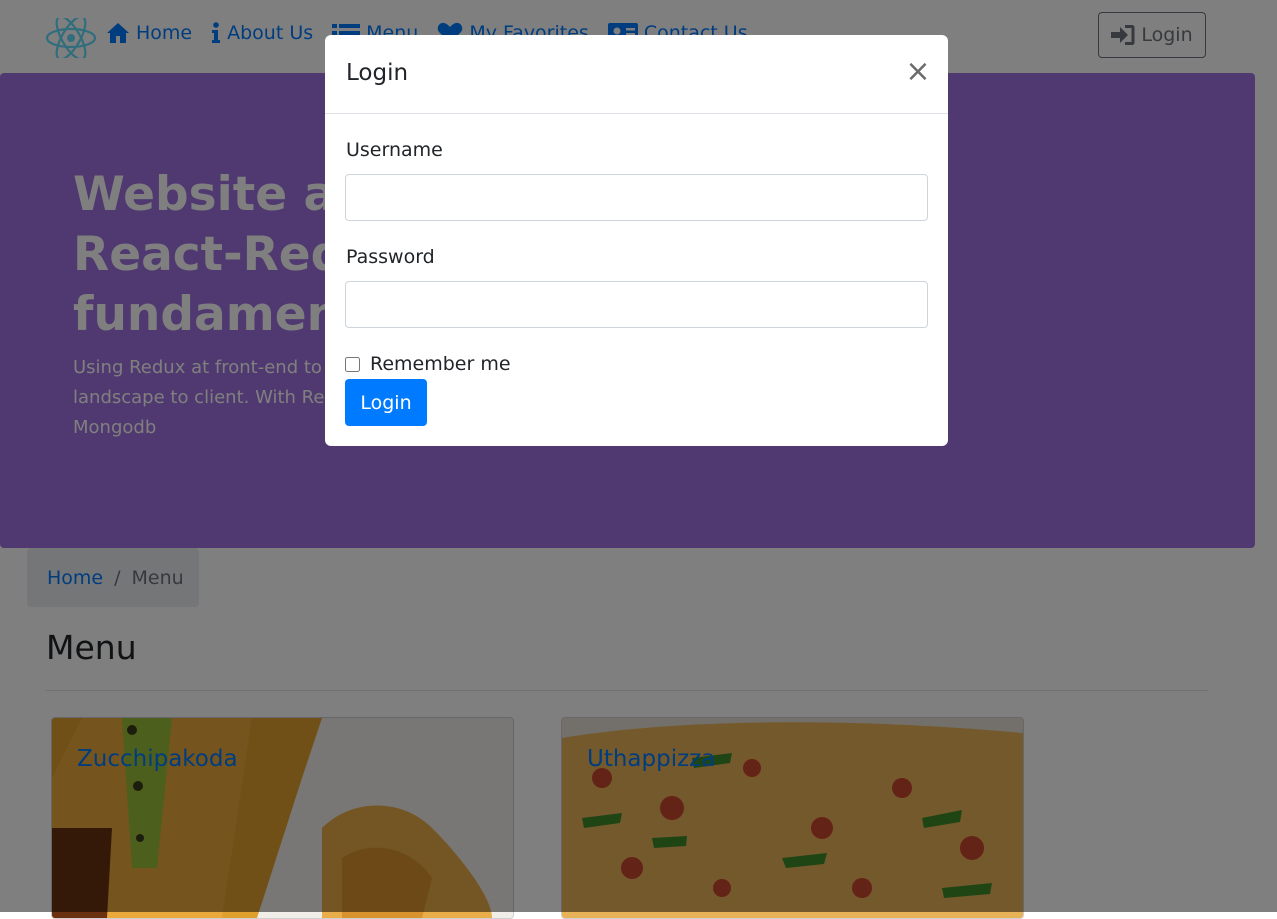 The width and height of the screenshot is (1277, 919). Describe the element at coordinates (386, 402) in the screenshot. I see `login-submit-button: Login` at that location.